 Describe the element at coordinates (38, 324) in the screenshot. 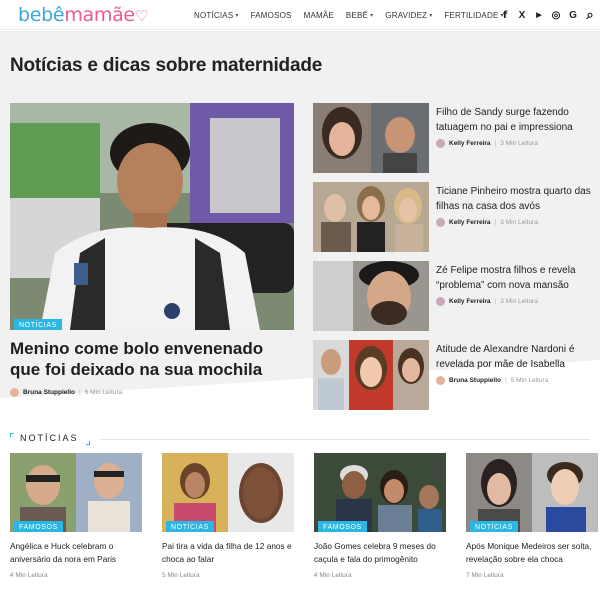

I see `hero-category-tag: NOTÍCIAS` at that location.